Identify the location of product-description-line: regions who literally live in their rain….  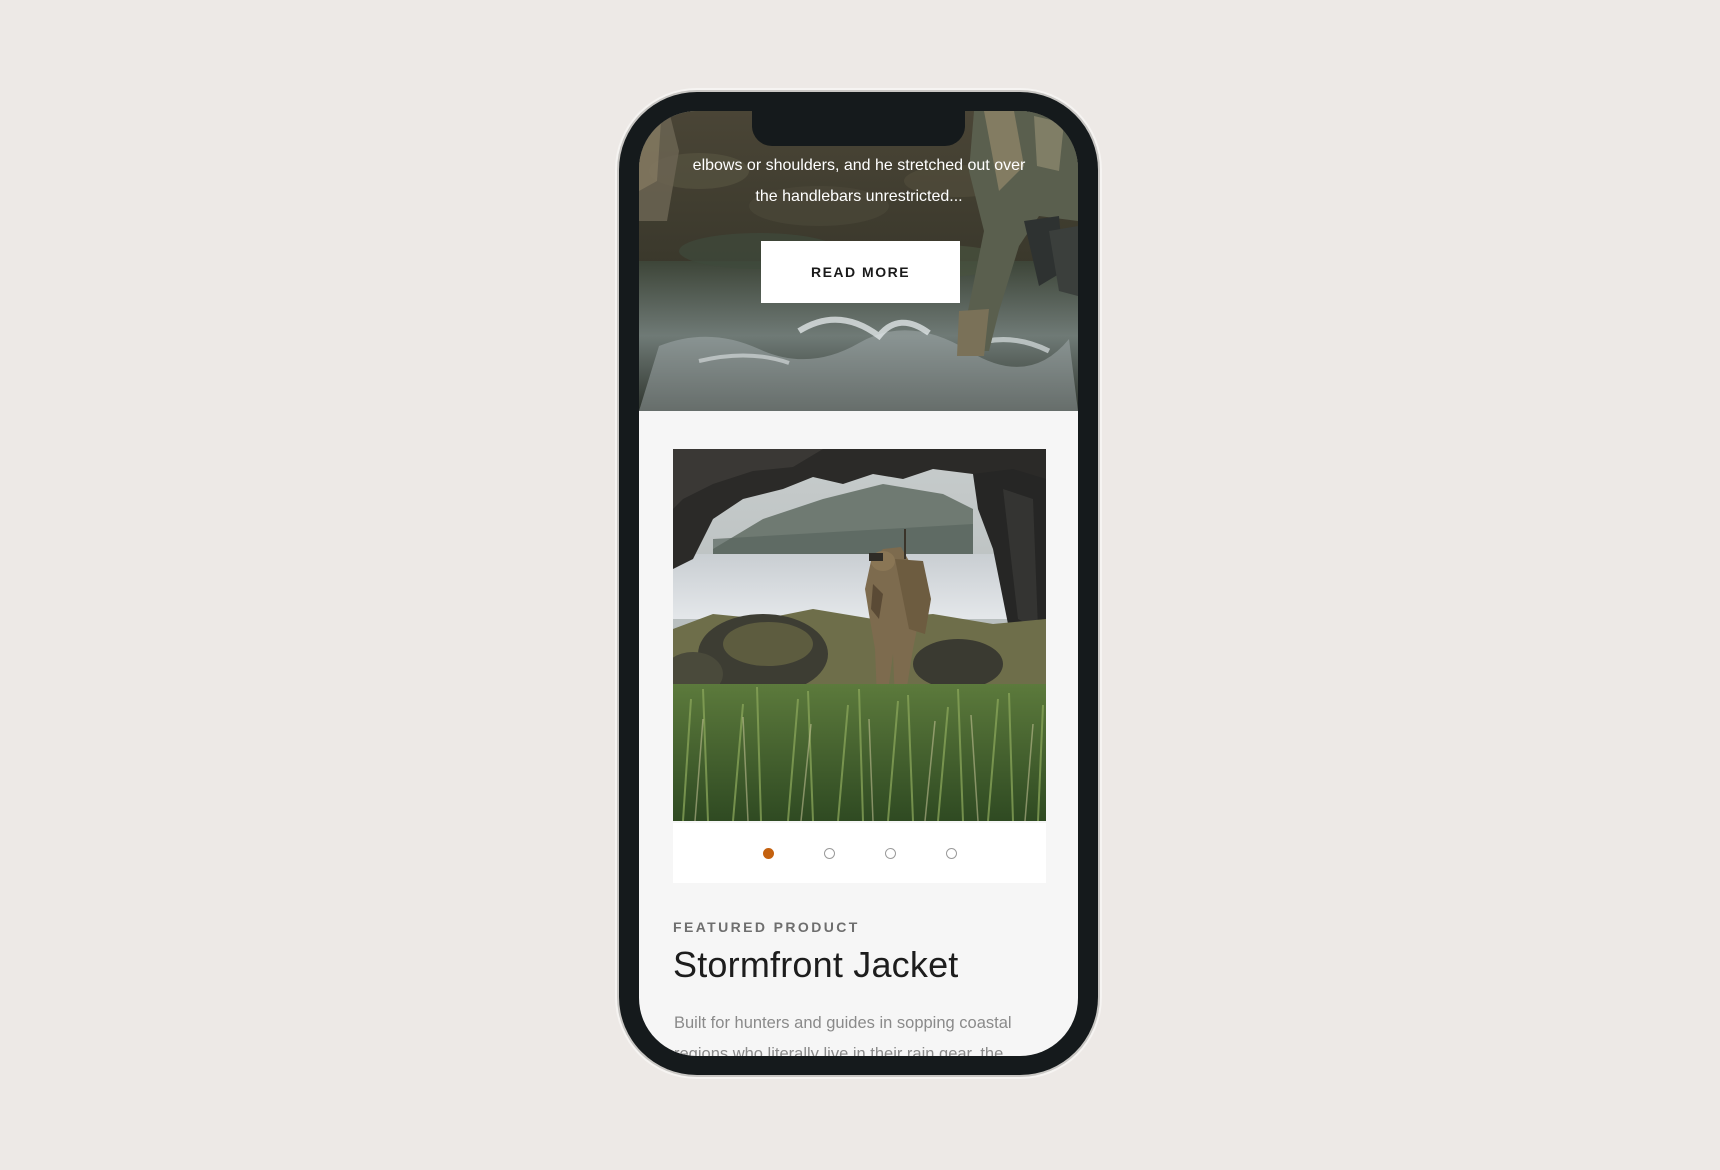
(839, 1050).